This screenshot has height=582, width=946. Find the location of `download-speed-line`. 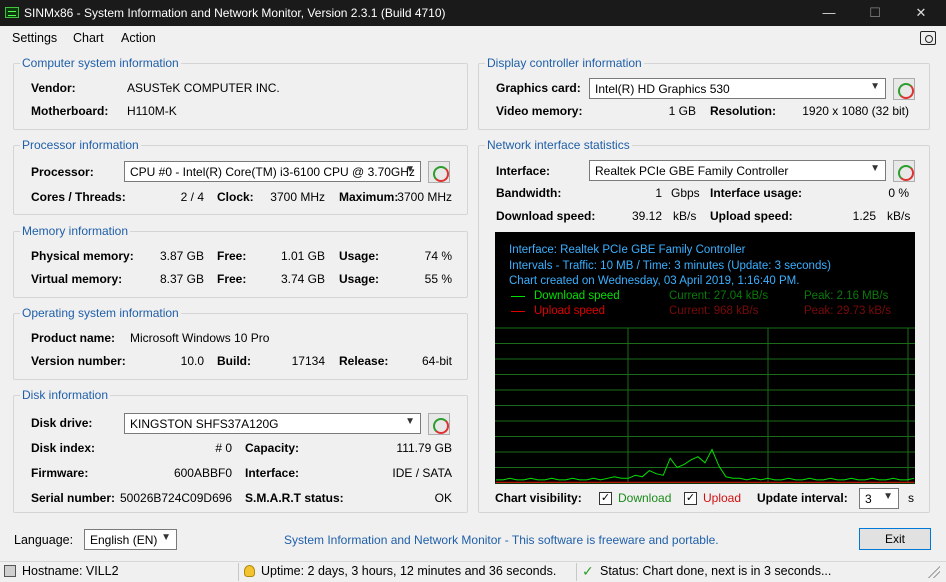

download-speed-line is located at coordinates (705, 464).